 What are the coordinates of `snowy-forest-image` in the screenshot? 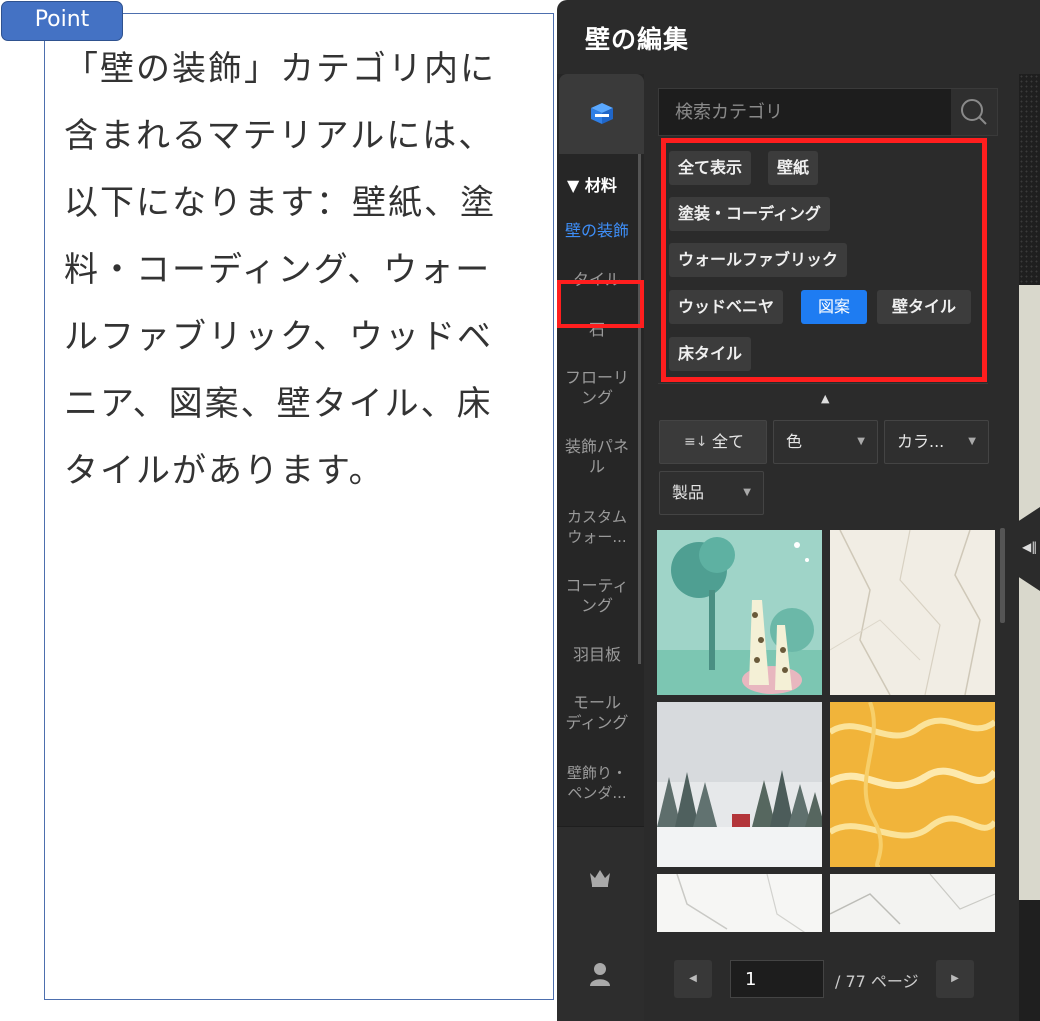 It's located at (739, 784).